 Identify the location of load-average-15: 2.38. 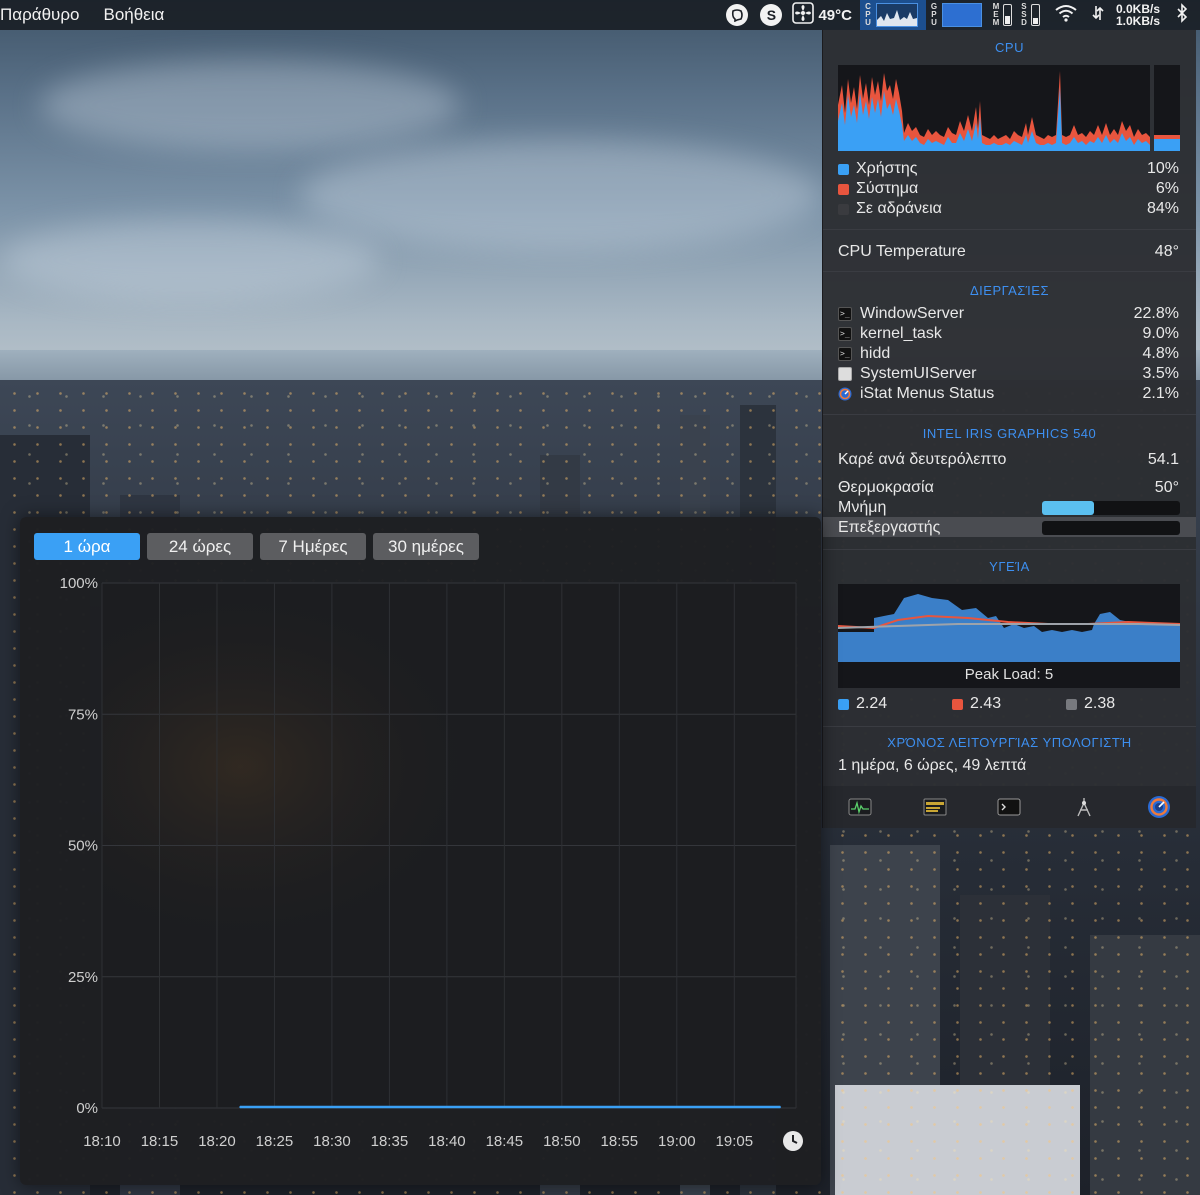
(1123, 704).